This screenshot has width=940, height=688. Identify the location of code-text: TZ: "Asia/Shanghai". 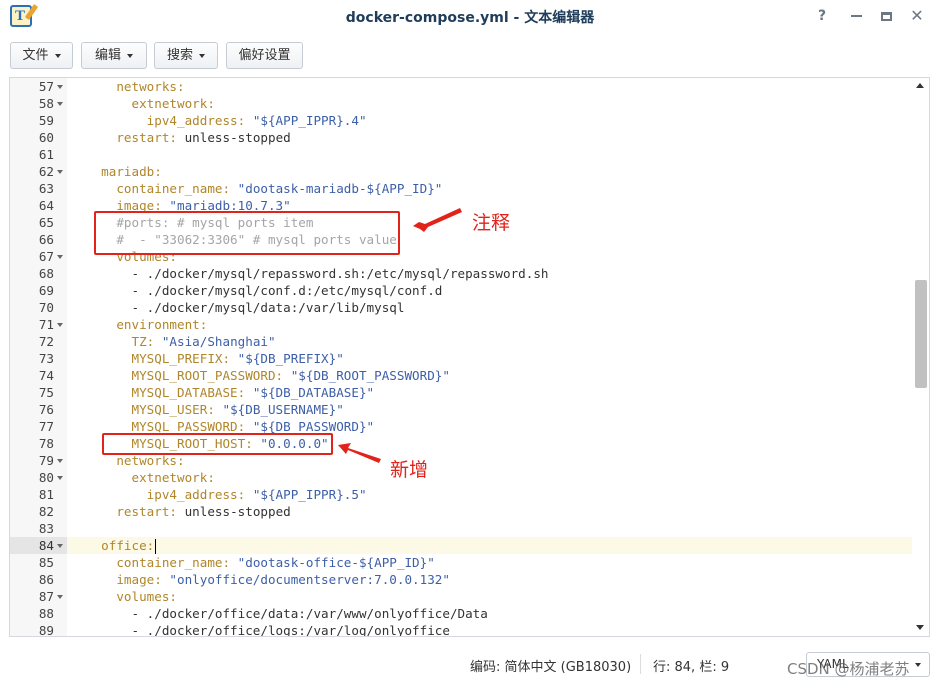
(181, 341).